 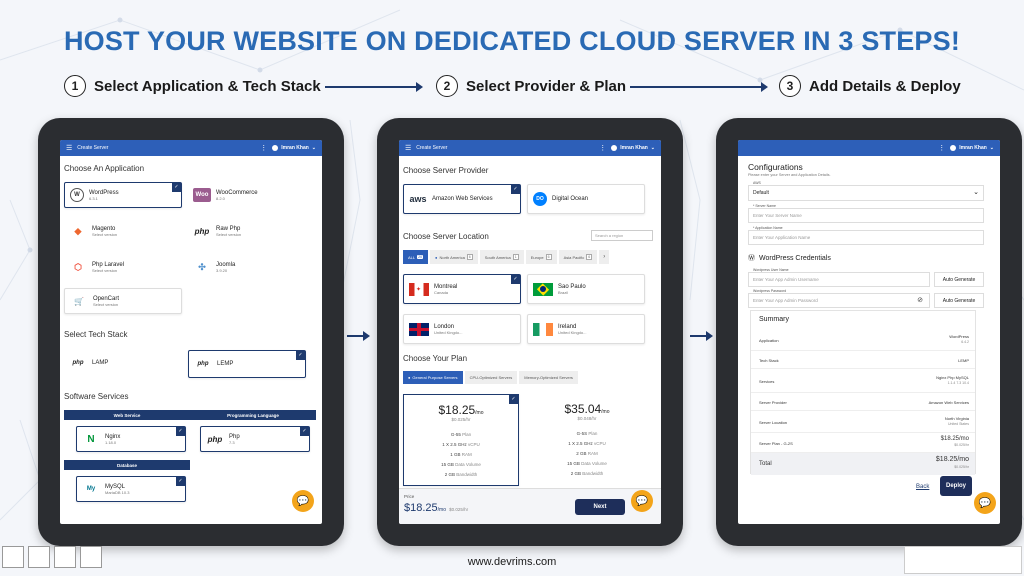 I want to click on tab-north-america: ● North America 6, so click(x=454, y=257).